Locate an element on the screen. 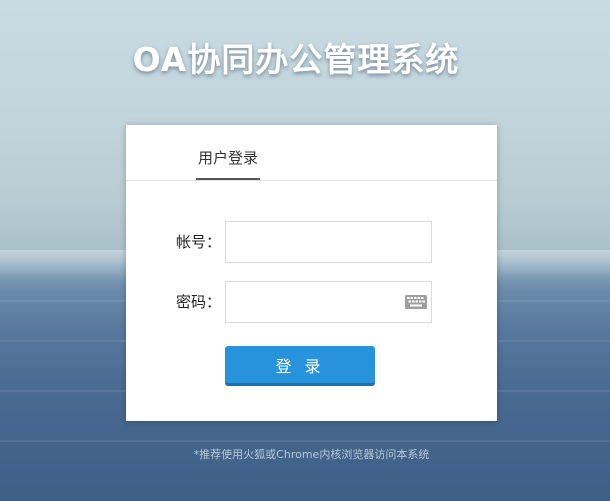  page-title: OA协同办公管理系统 is located at coordinates (305, 57).